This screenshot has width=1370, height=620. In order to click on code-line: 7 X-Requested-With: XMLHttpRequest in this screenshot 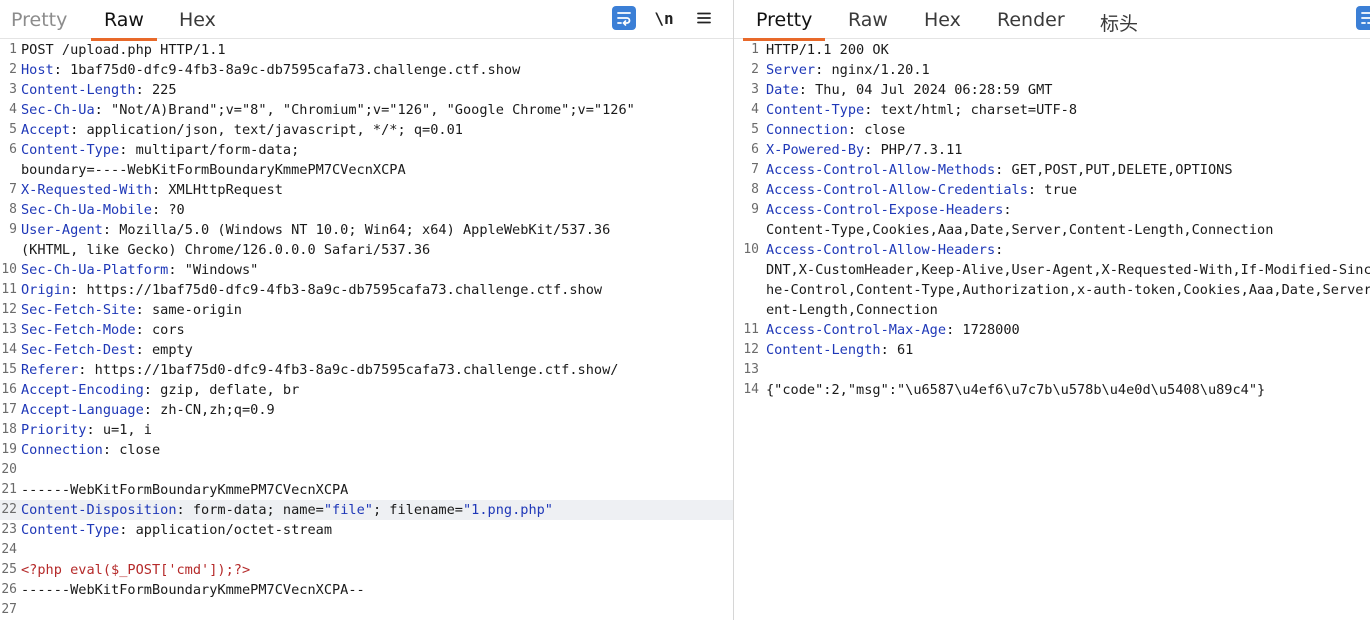, I will do `click(366, 190)`.